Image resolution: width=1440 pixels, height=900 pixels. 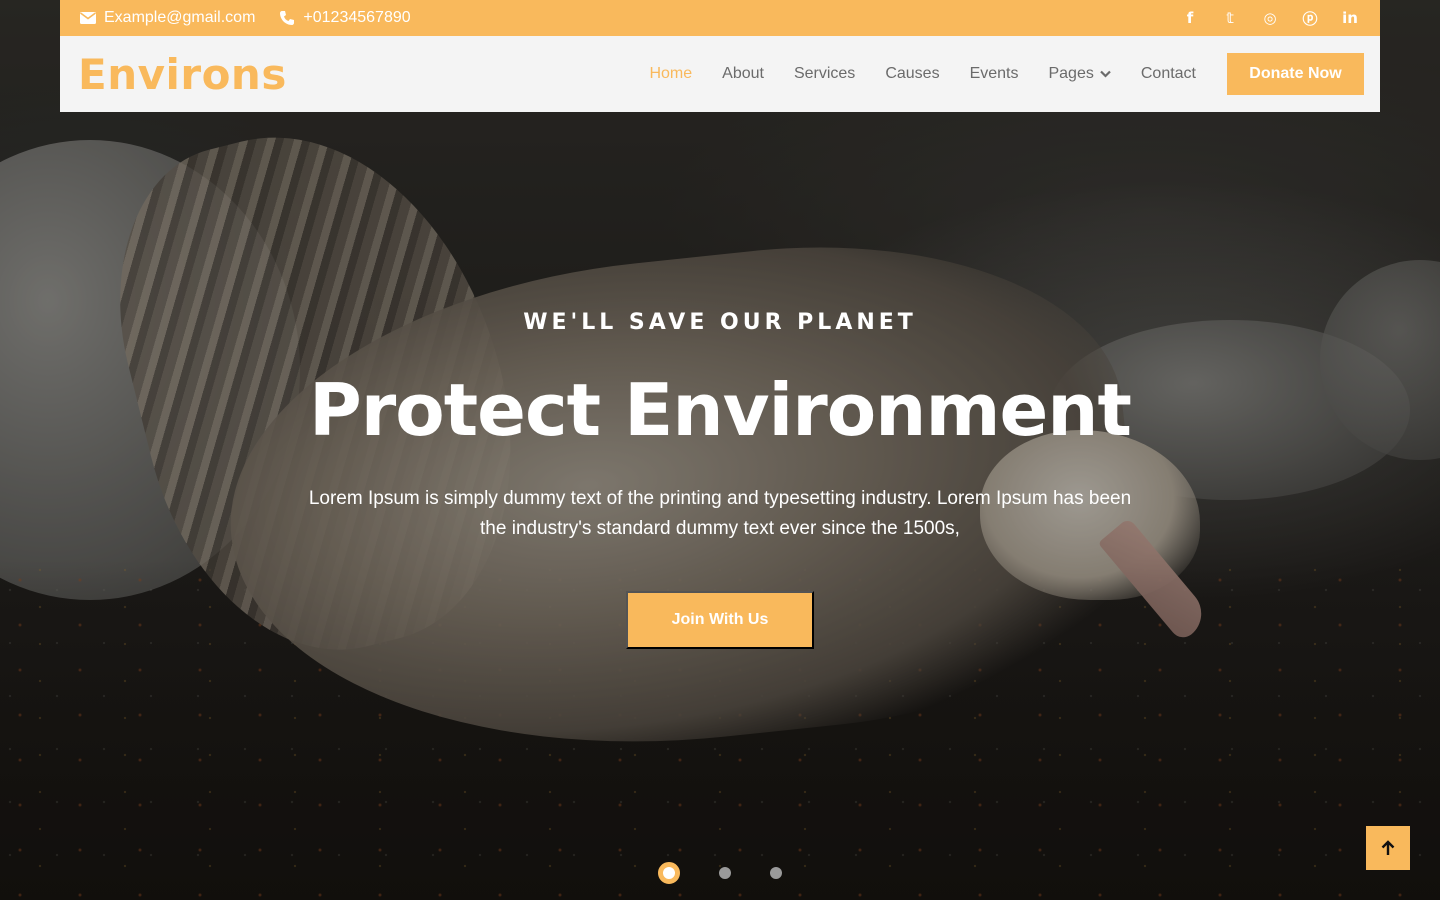 I want to click on arrow-up-icon, so click(x=1388, y=847).